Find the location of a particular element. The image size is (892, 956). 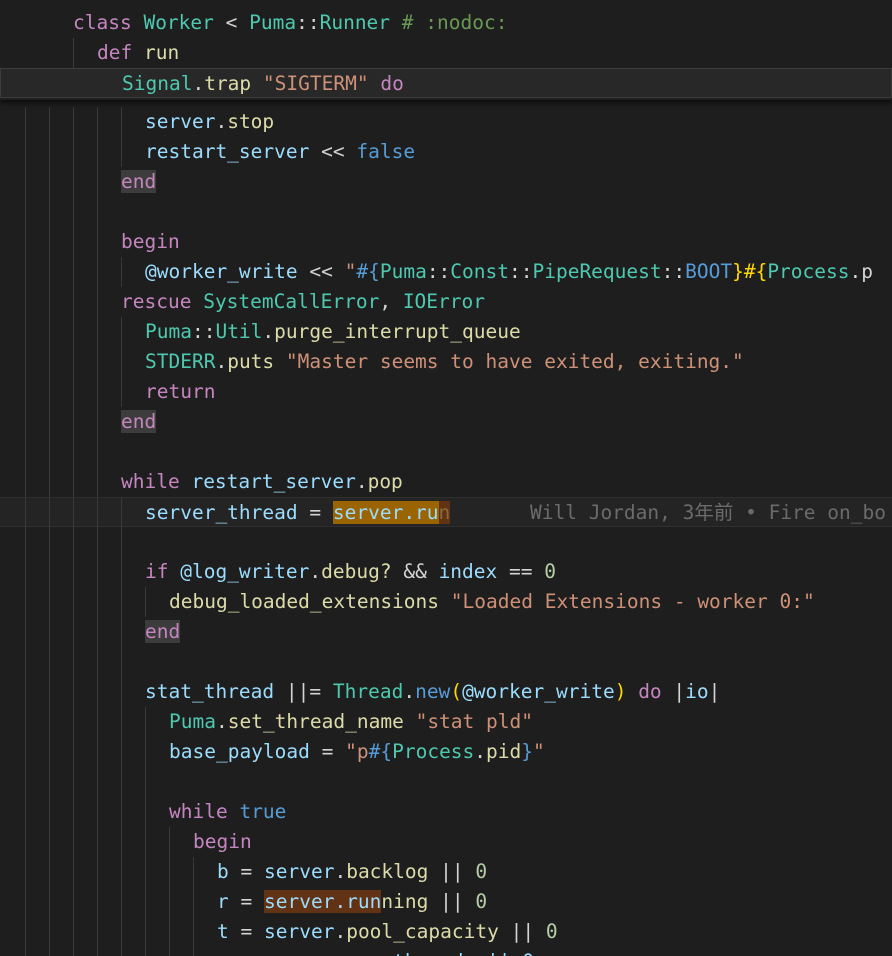

method-name: new is located at coordinates (433, 691).